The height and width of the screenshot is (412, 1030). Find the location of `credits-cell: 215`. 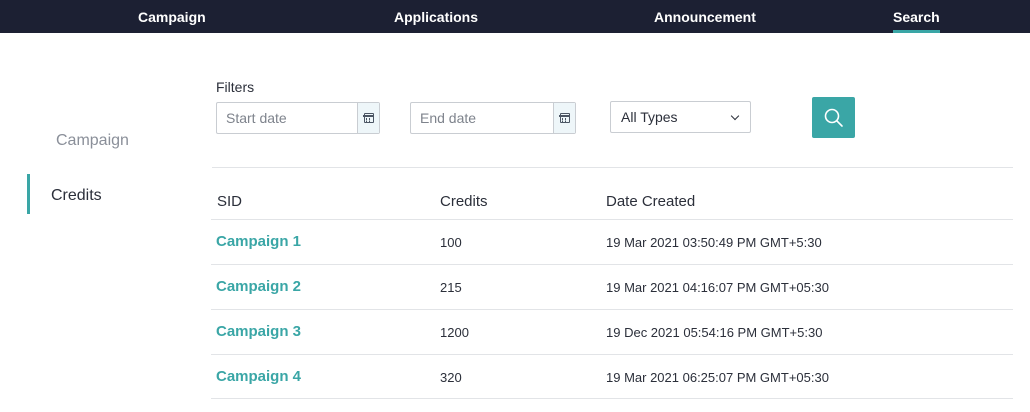

credits-cell: 215 is located at coordinates (451, 287).